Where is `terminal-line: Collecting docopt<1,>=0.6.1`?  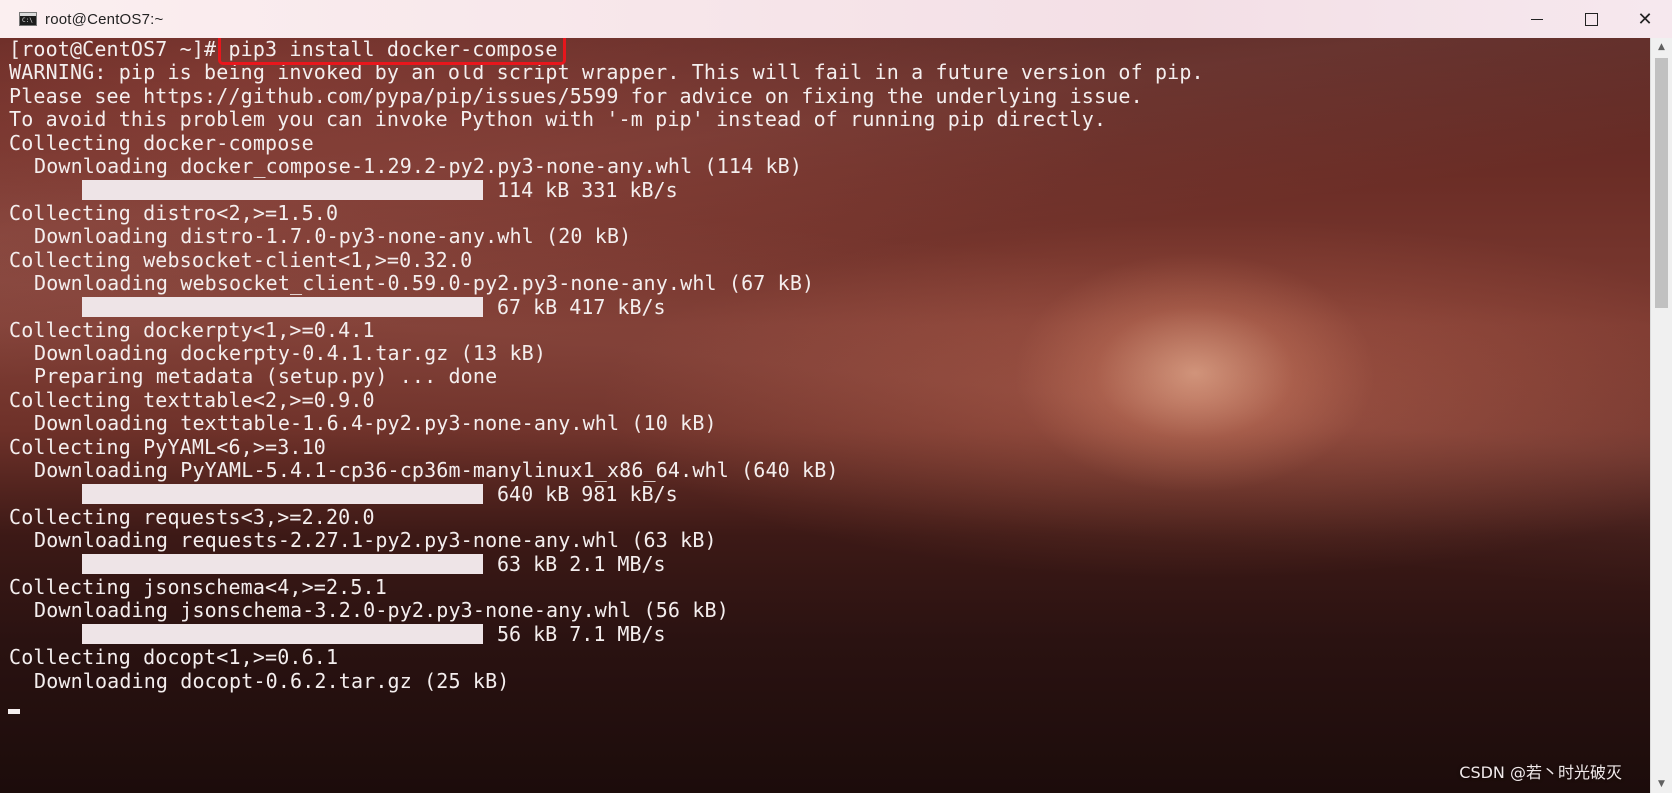 terminal-line: Collecting docopt<1,>=0.6.1 is located at coordinates (174, 657).